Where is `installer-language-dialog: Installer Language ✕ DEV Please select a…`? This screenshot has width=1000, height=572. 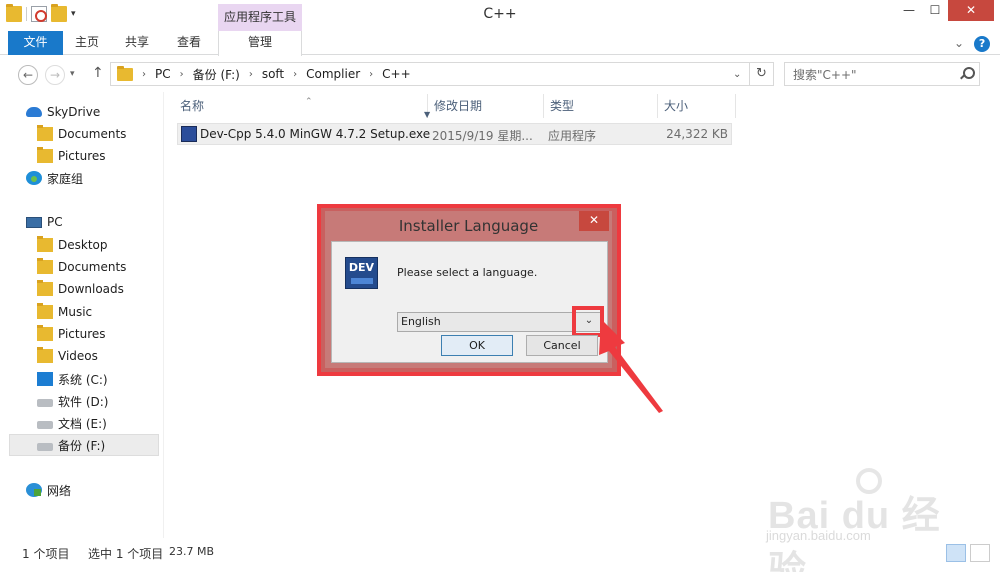
installer-language-dialog: Installer Language ✕ DEV Please select a… is located at coordinates (468, 289).